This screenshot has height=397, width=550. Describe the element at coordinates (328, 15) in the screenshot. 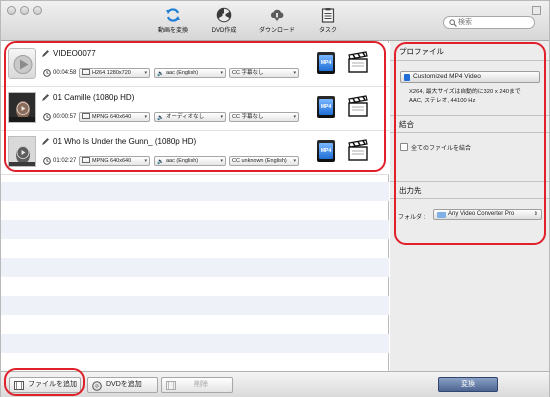

I see `clipboard-icon` at that location.